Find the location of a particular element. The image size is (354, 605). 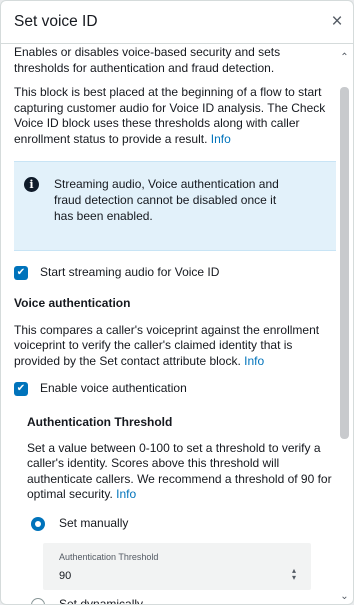

intro-info-link: Info is located at coordinates (221, 139).